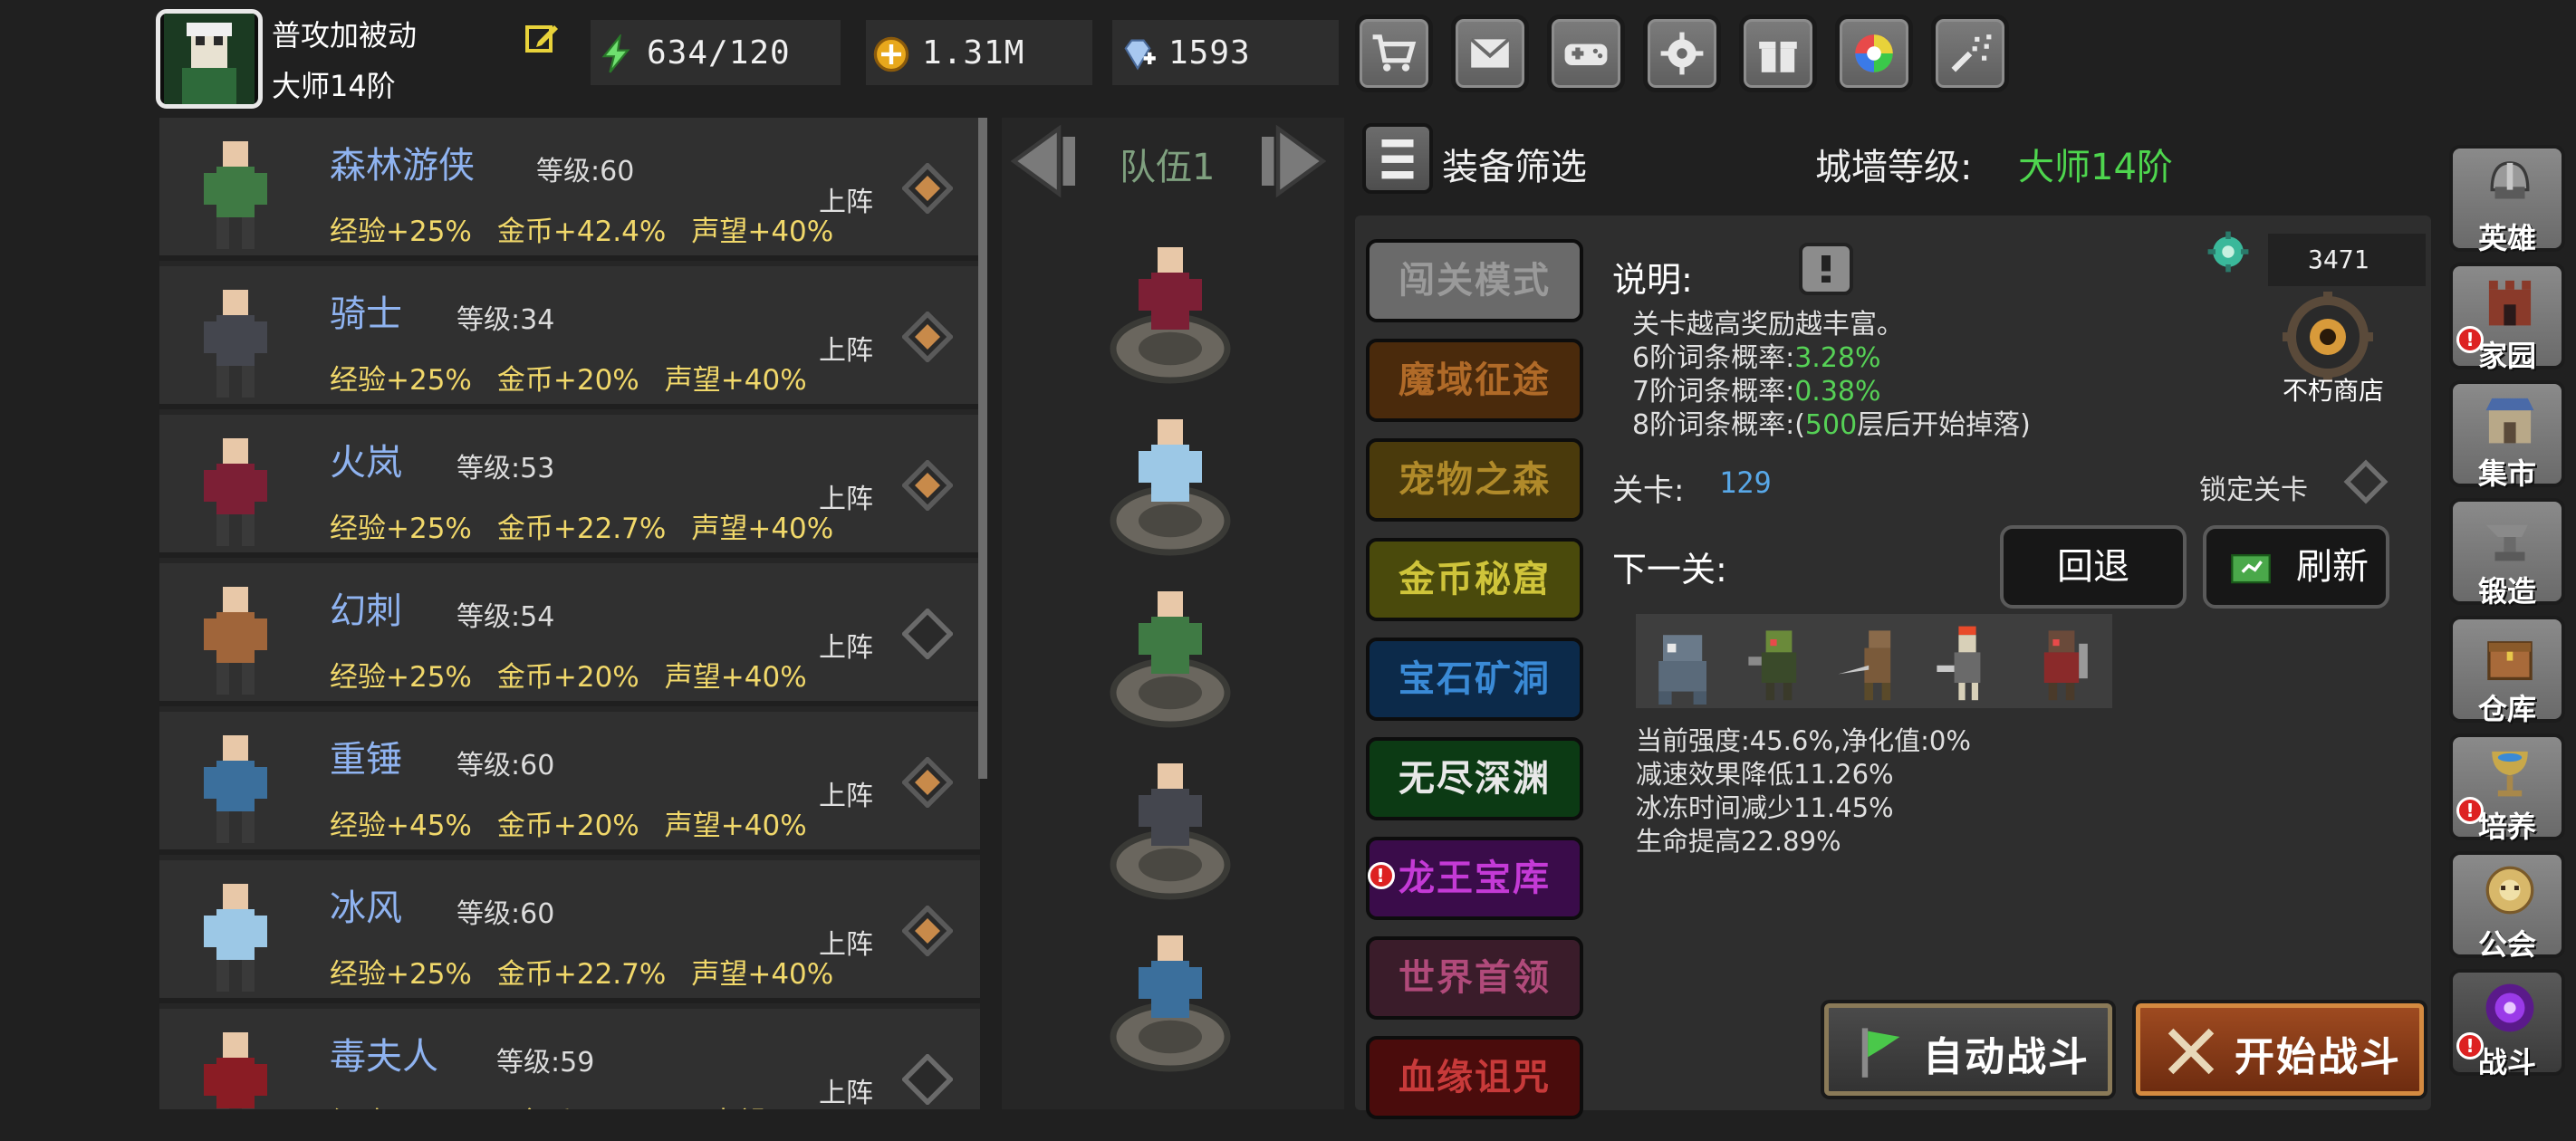  What do you see at coordinates (1970, 53) in the screenshot?
I see `fireworks-button` at bounding box center [1970, 53].